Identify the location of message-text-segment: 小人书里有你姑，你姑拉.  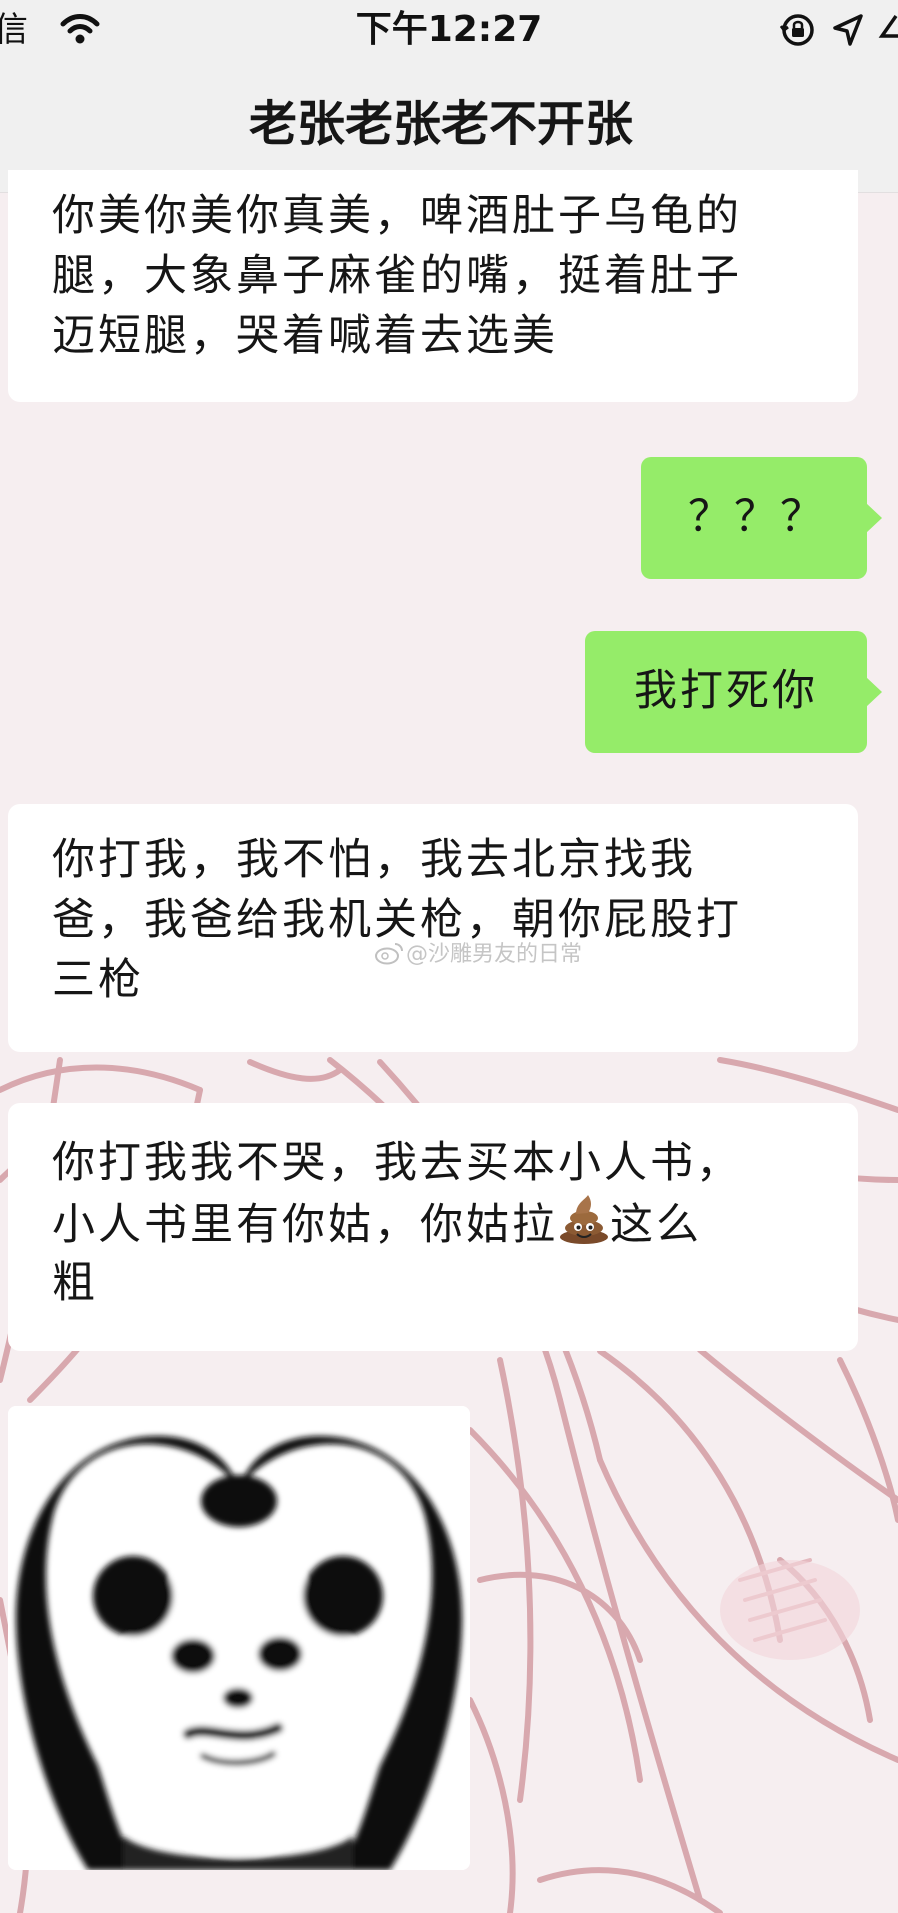
(305, 1225).